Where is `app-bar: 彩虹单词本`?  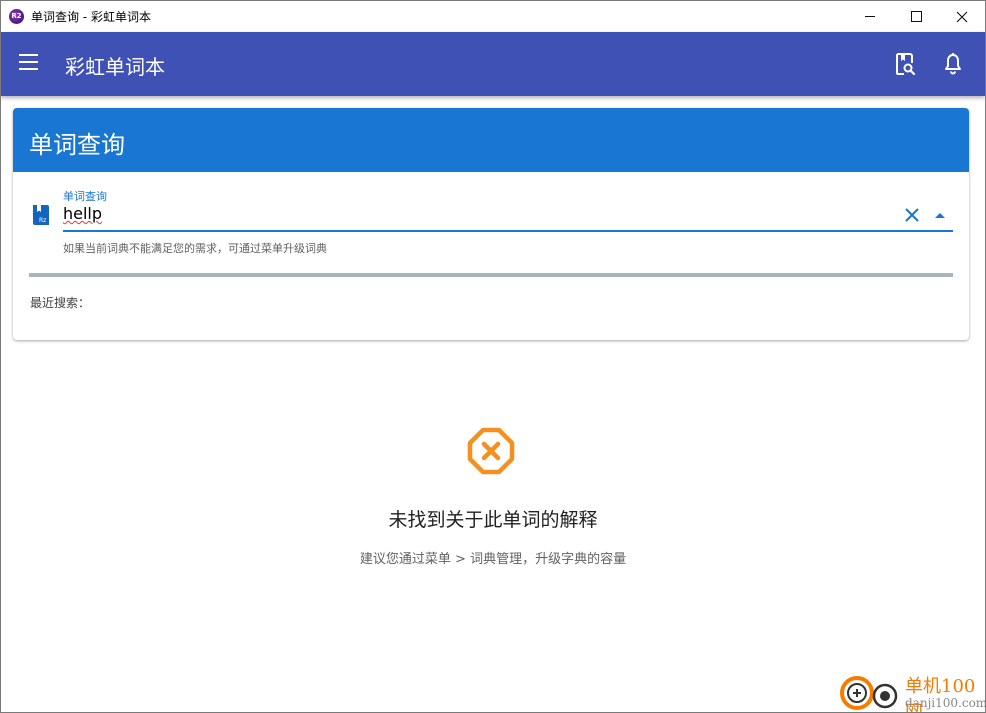 app-bar: 彩虹单词本 is located at coordinates (493, 64).